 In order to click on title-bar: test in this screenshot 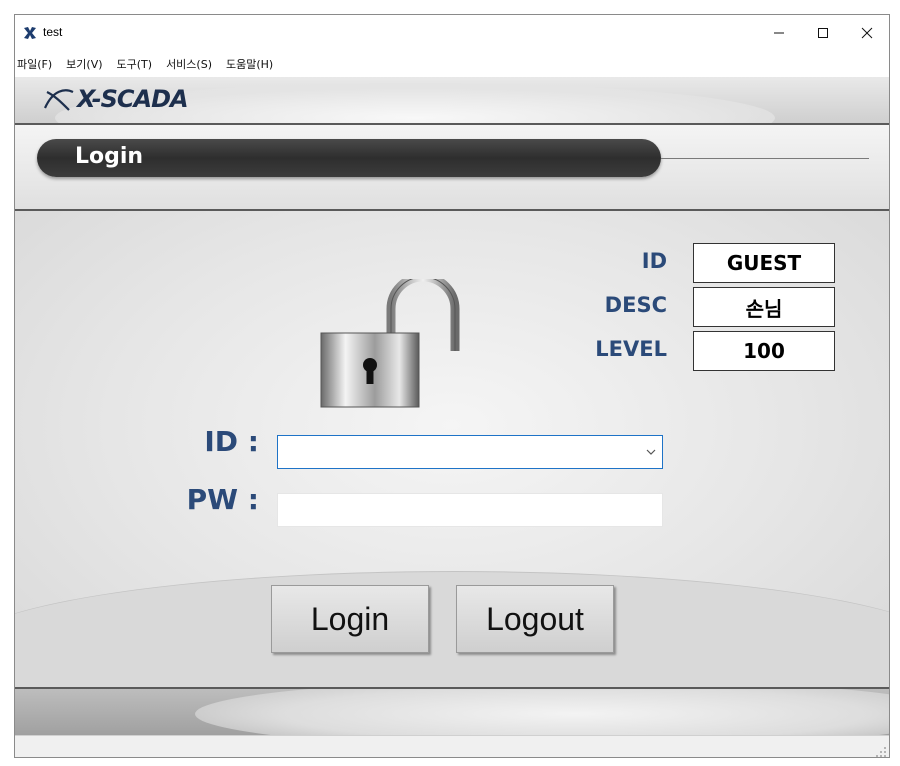, I will do `click(452, 33)`.